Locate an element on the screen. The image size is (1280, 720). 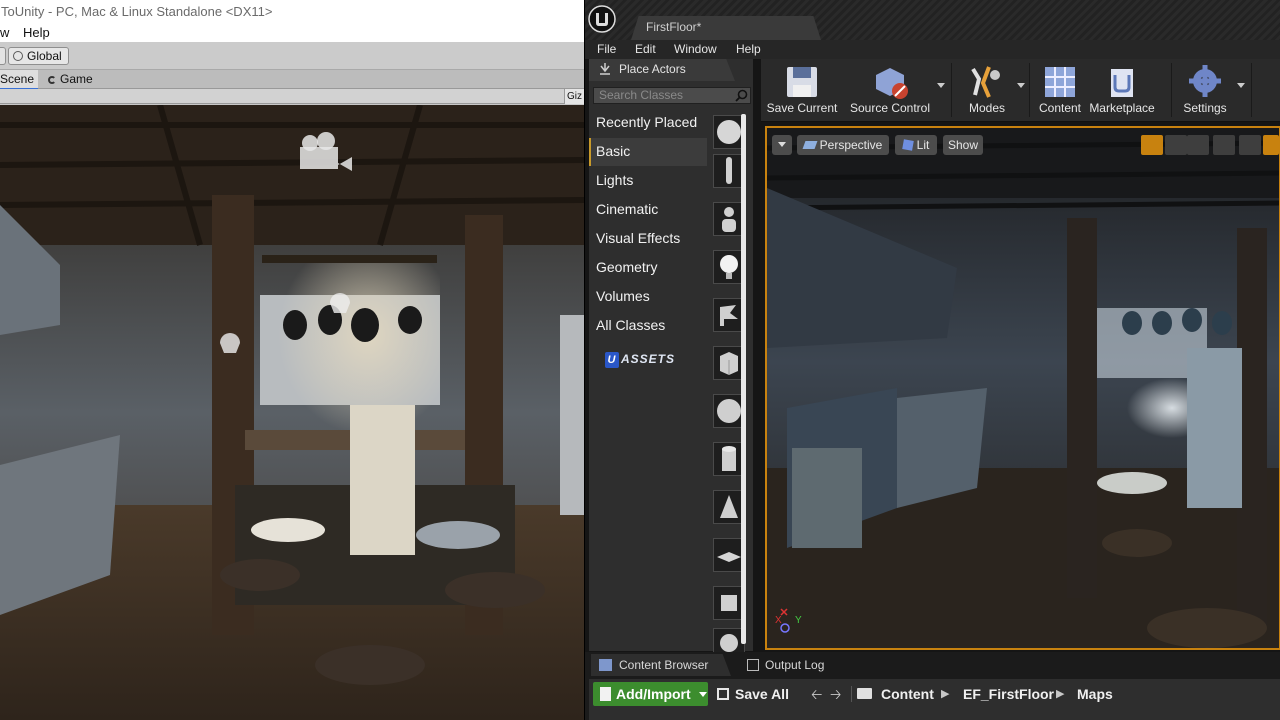
modes-icon is located at coordinates (985, 82).